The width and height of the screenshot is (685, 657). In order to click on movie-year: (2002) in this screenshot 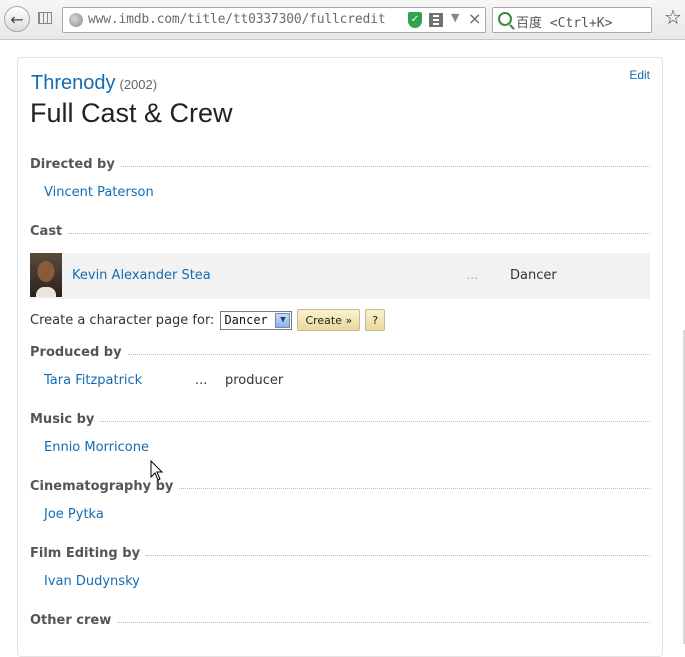, I will do `click(138, 84)`.